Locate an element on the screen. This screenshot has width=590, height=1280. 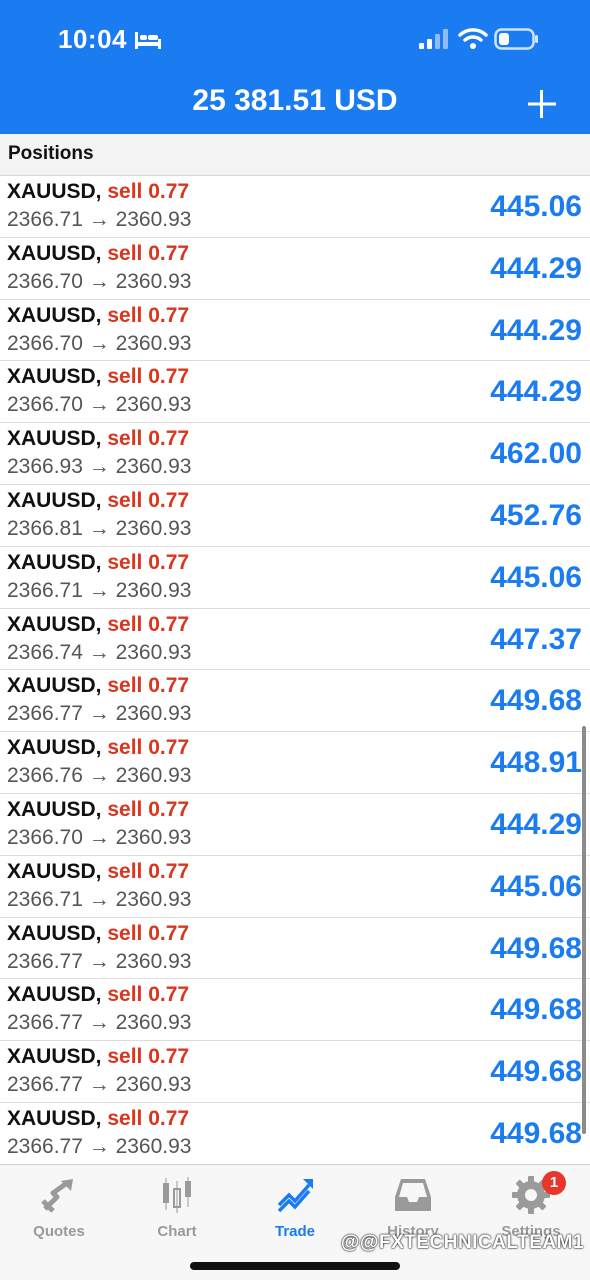
cellular-signal-icon is located at coordinates (433, 39).